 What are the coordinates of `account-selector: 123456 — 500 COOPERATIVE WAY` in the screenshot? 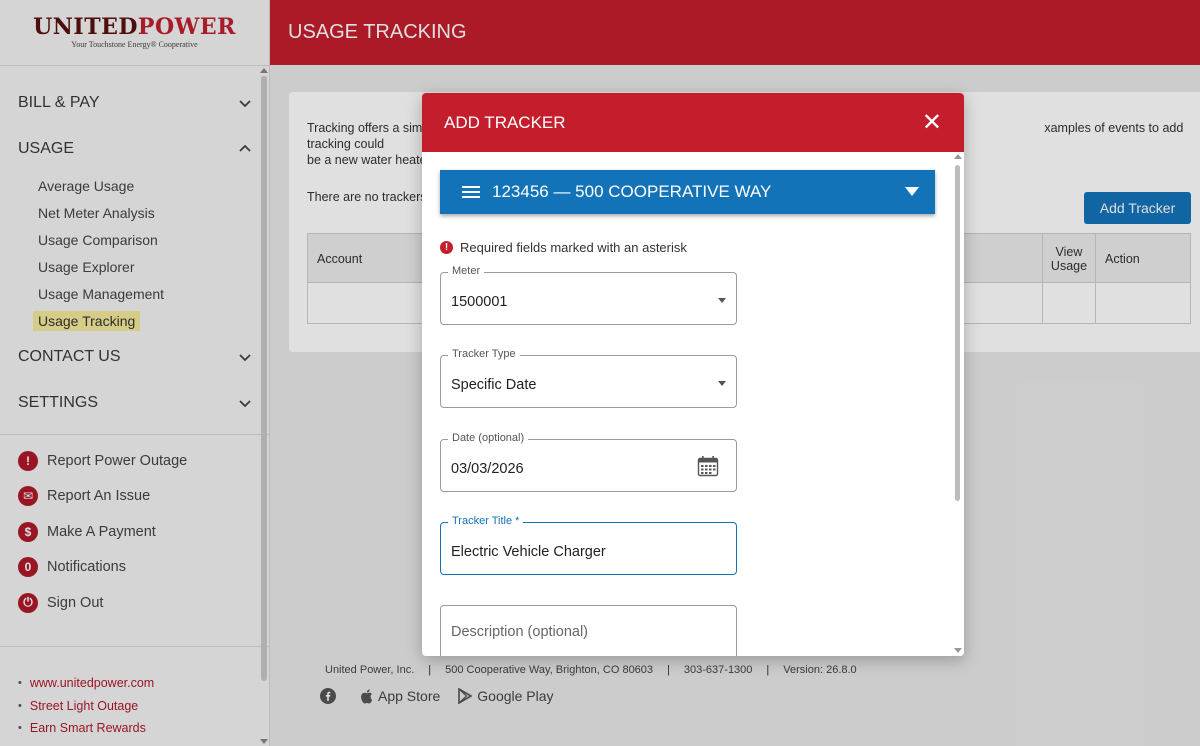 It's located at (687, 192).